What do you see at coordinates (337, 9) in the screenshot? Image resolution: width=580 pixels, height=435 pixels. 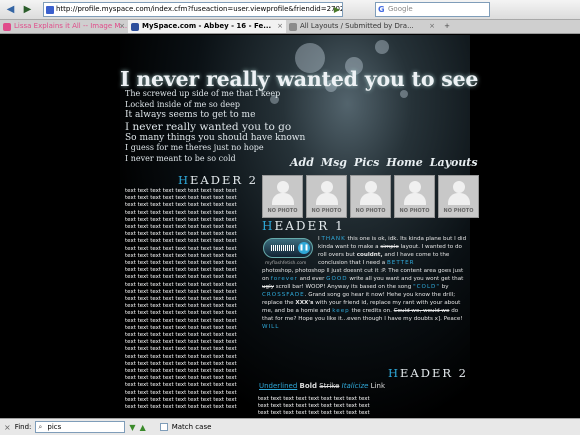 I see `go-icon: ▶` at bounding box center [337, 9].